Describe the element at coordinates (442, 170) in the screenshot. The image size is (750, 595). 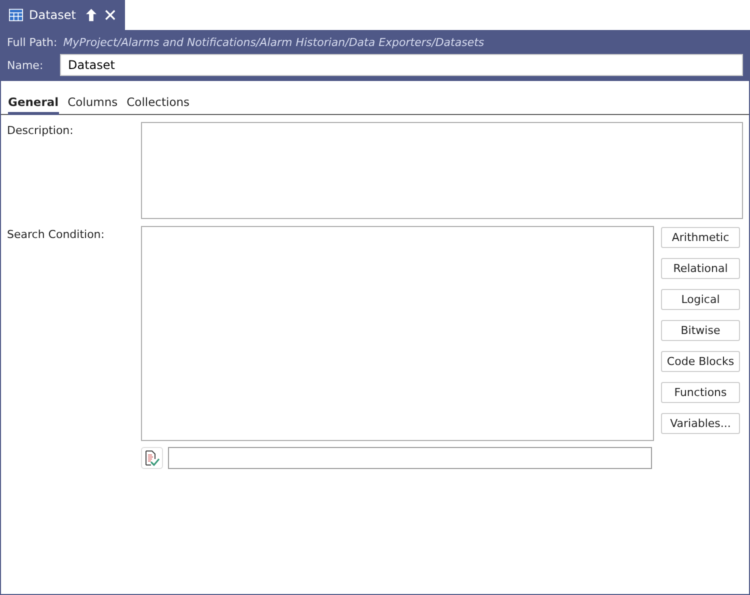
I see `description-field` at that location.